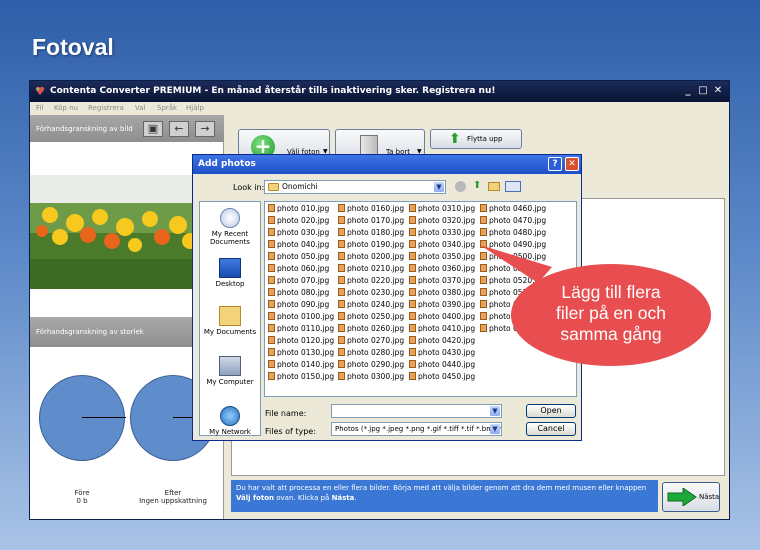 Image resolution: width=760 pixels, height=550 pixels. What do you see at coordinates (442, 232) in the screenshot?
I see `file-item: photo 0330.jpg` at bounding box center [442, 232].